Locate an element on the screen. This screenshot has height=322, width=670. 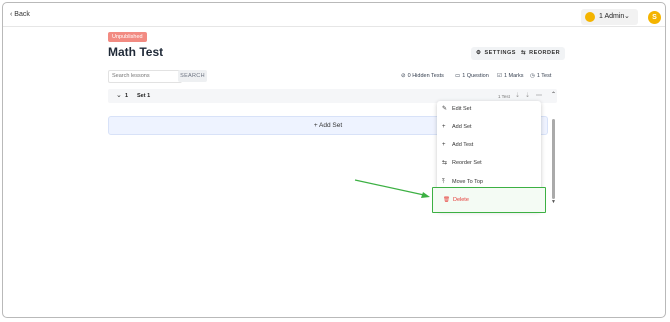
arrow-line is located at coordinates (389, 187).